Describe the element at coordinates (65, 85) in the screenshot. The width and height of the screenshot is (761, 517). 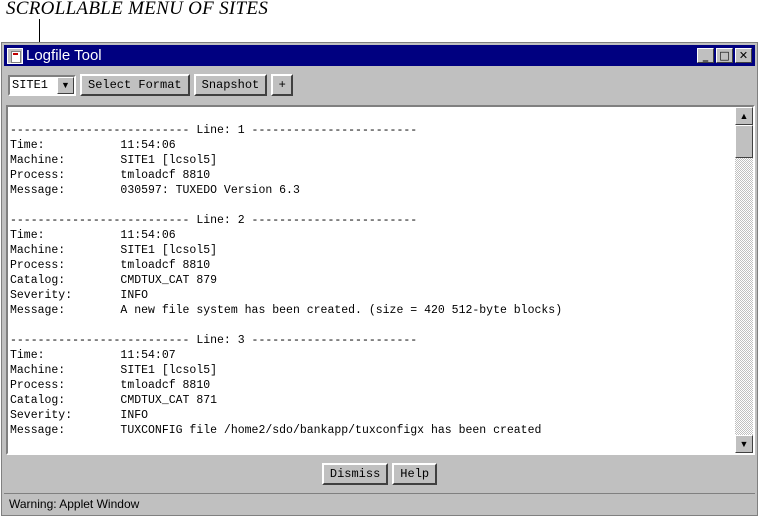
I see `chevron-down-icon: ▼` at that location.